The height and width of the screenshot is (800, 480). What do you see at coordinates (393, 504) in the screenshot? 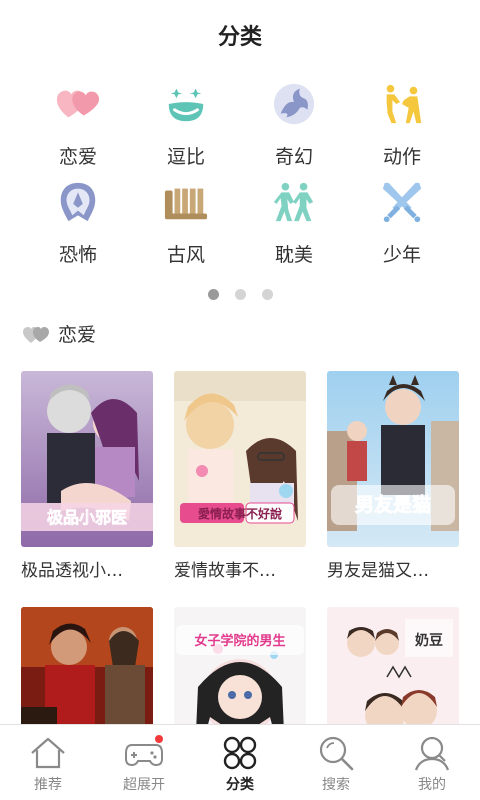
I see `comic-cover-text: 男友是猫` at bounding box center [393, 504].